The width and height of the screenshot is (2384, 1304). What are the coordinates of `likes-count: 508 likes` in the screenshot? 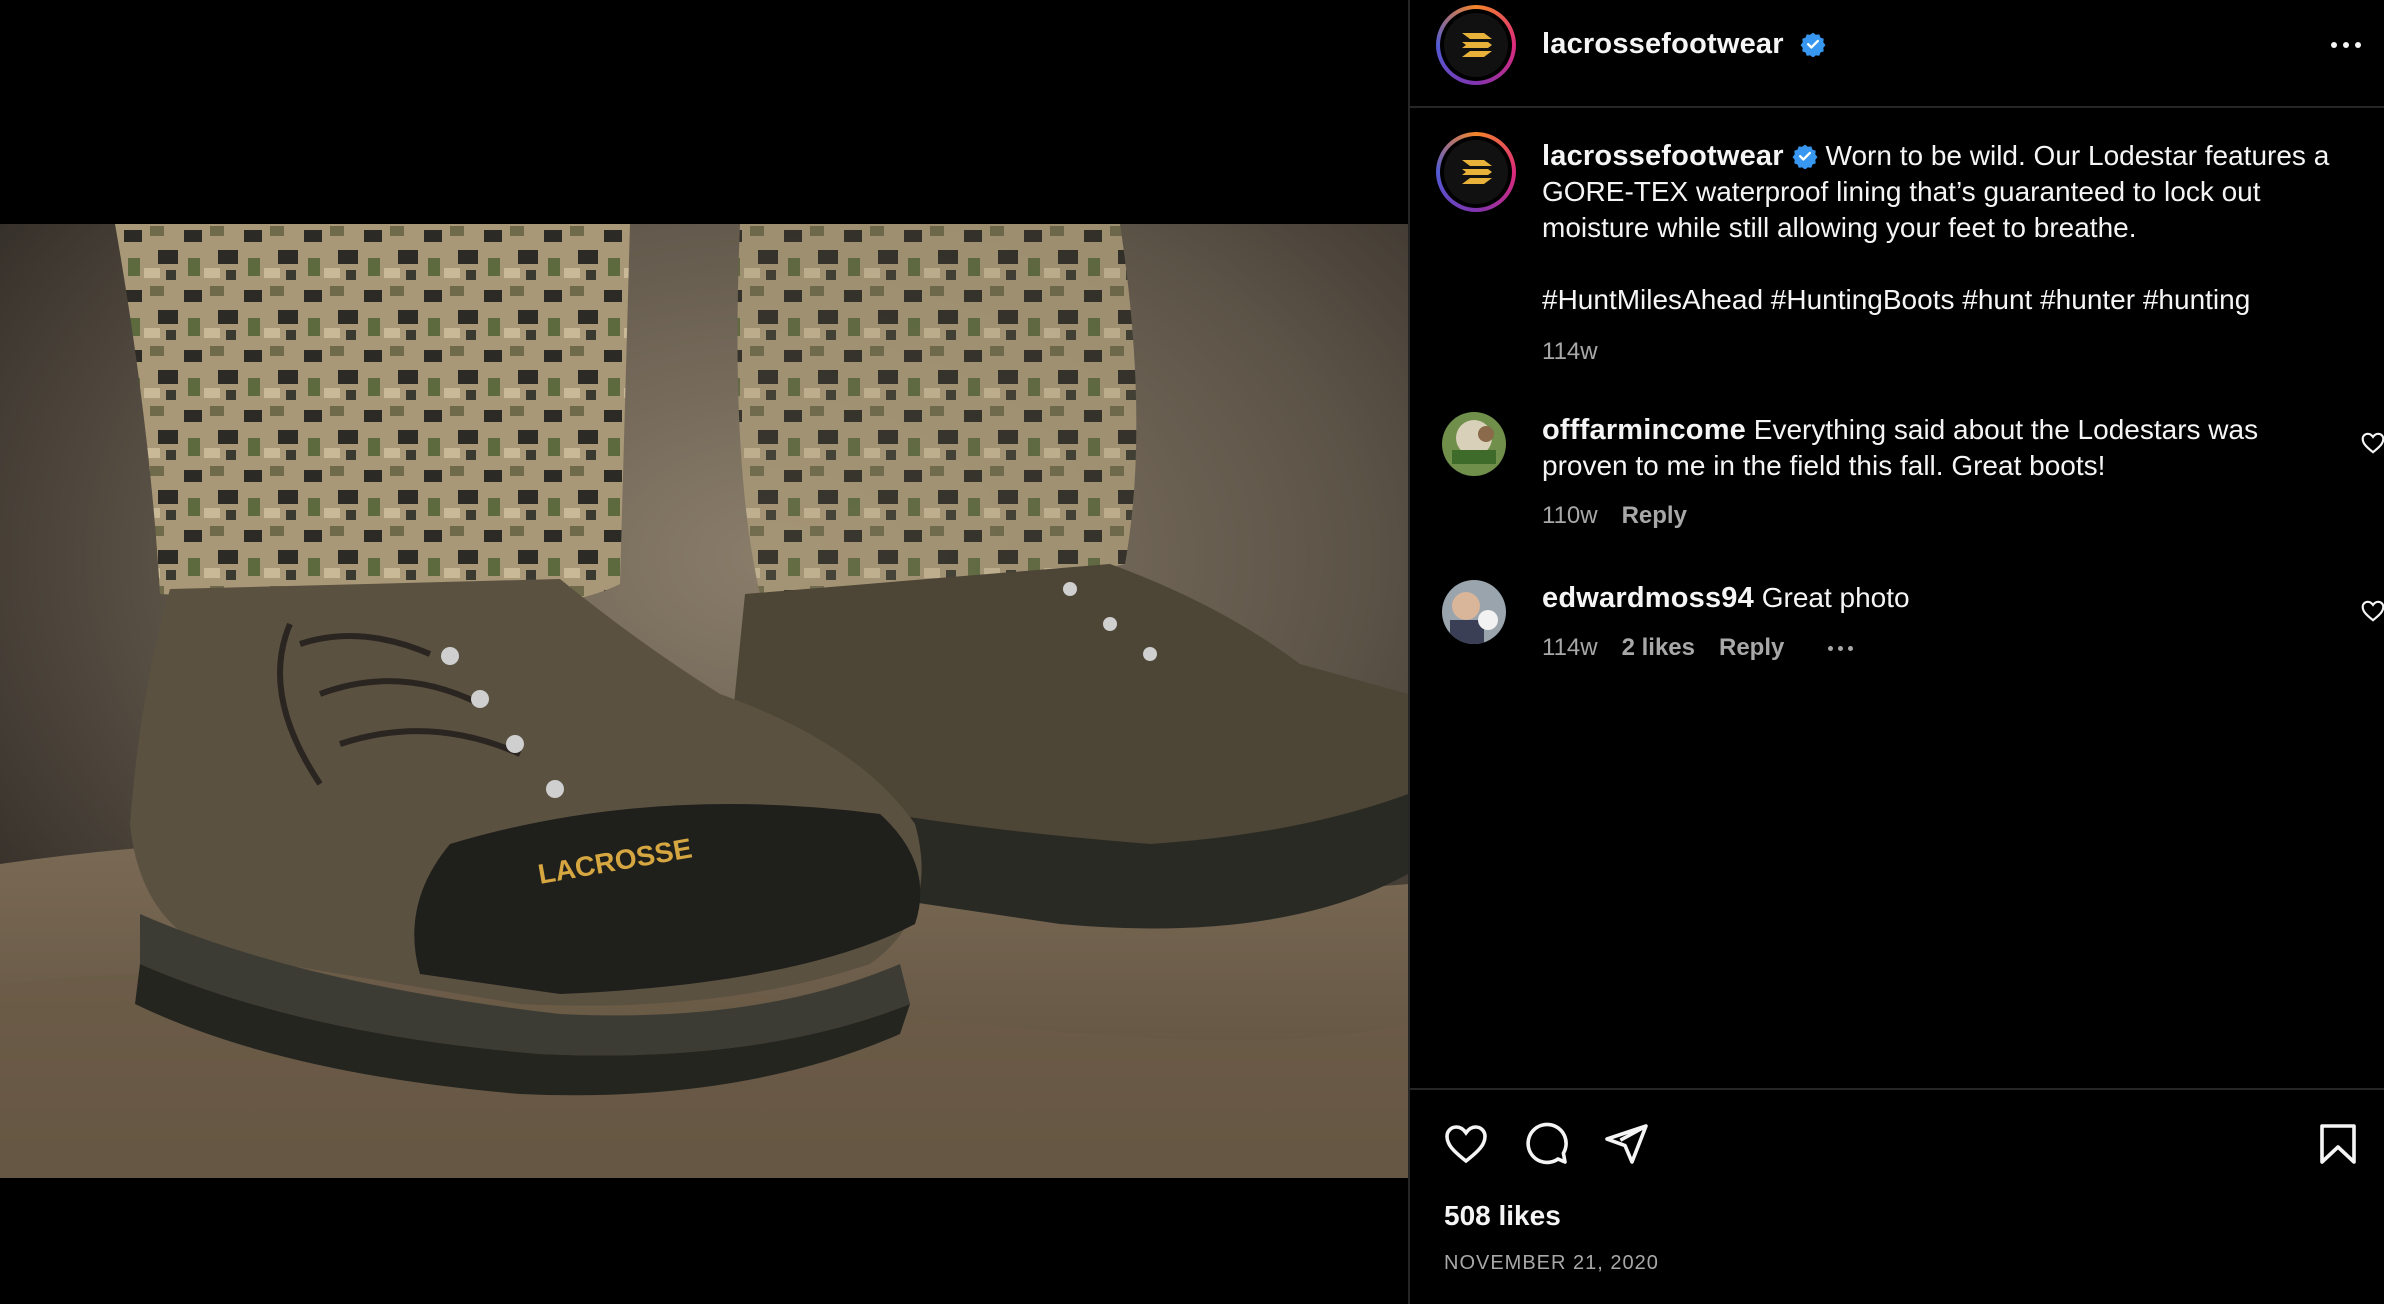 It's located at (1502, 1216).